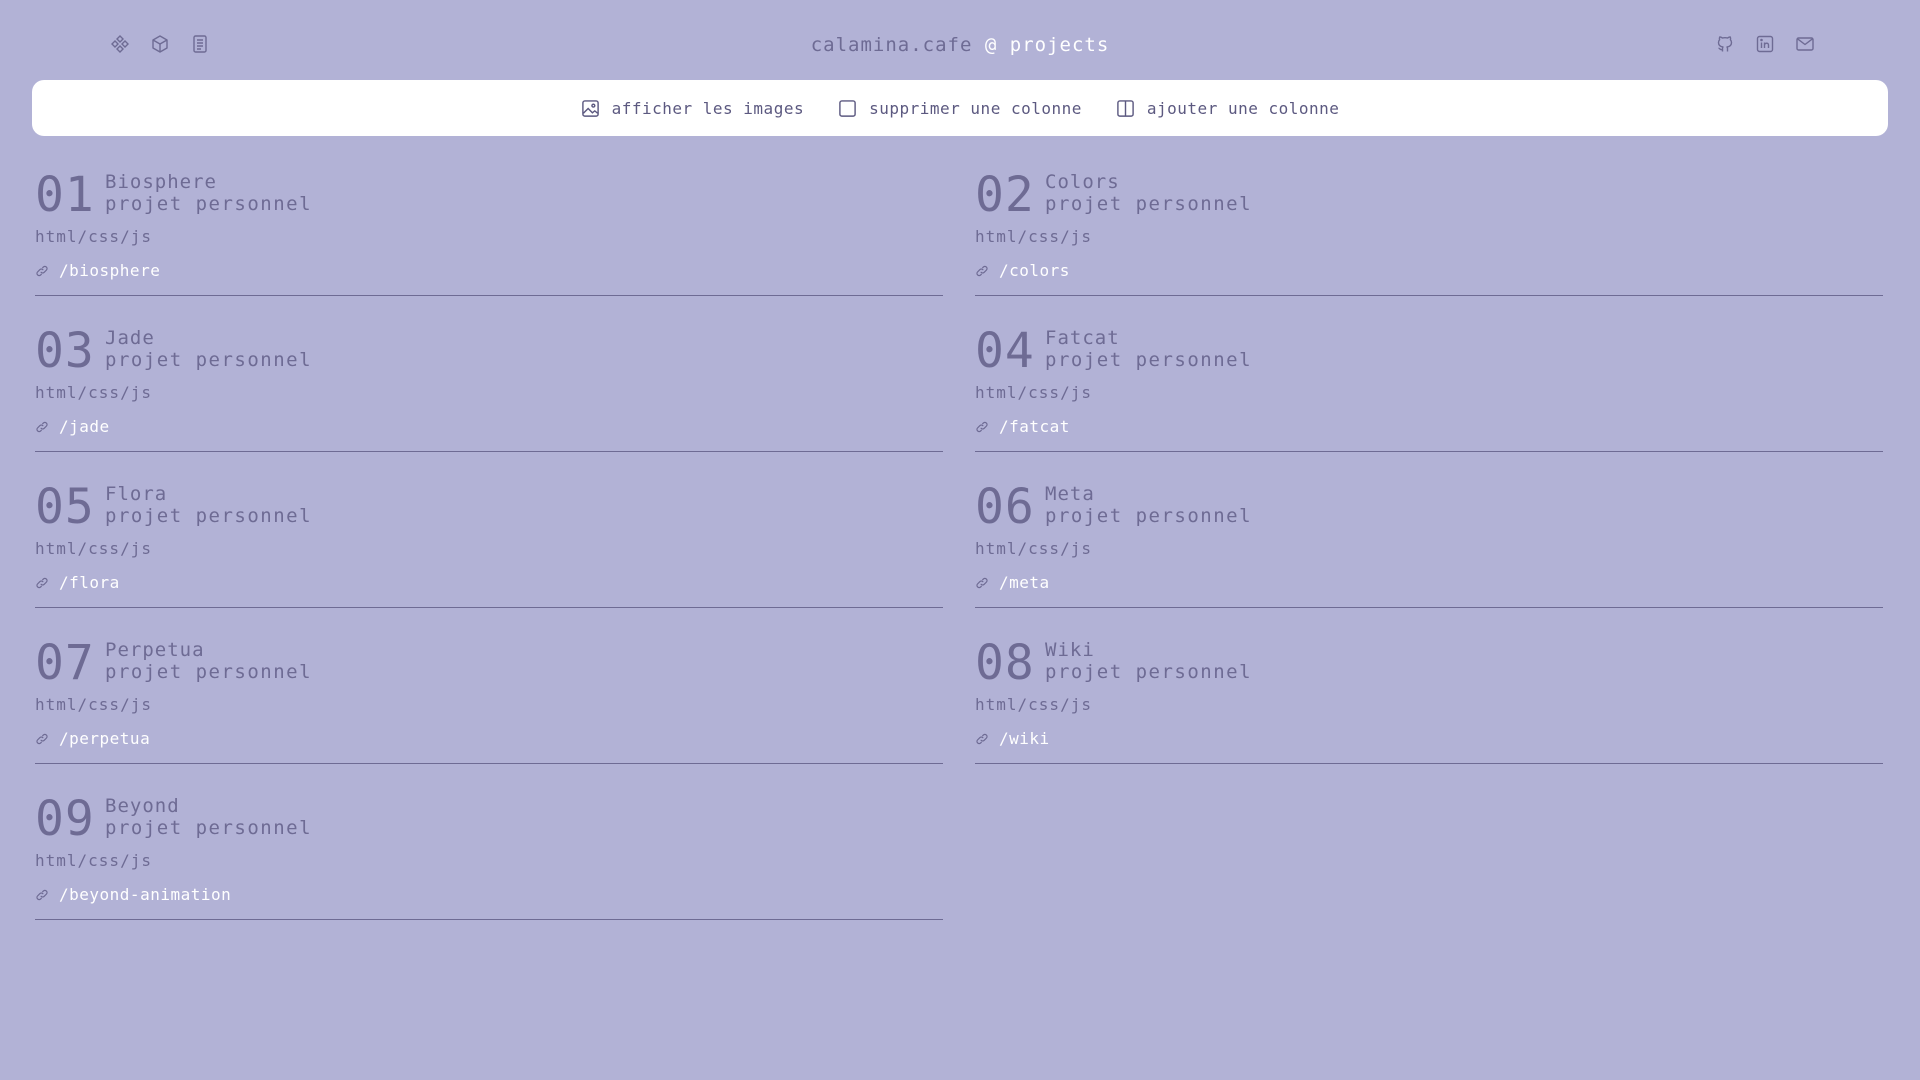  What do you see at coordinates (84, 426) in the screenshot?
I see `project-link-label: /jade` at bounding box center [84, 426].